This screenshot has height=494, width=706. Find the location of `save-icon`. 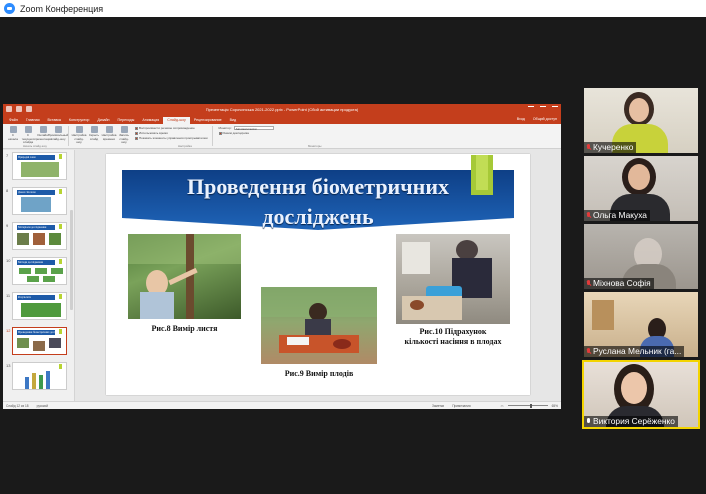

save-icon is located at coordinates (9, 109).